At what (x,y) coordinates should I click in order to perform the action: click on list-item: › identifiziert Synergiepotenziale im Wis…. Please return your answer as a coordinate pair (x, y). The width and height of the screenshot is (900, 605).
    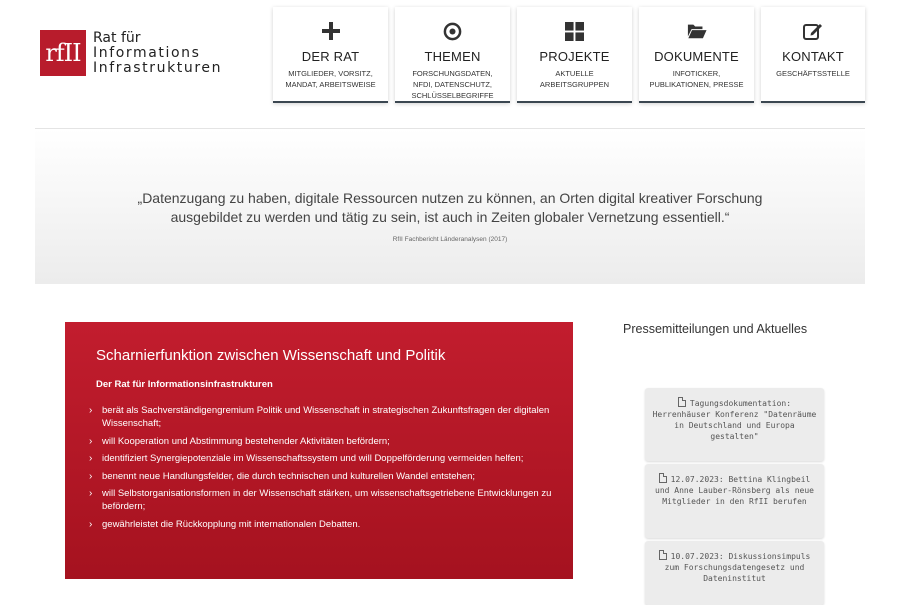
    Looking at the image, I should click on (324, 458).